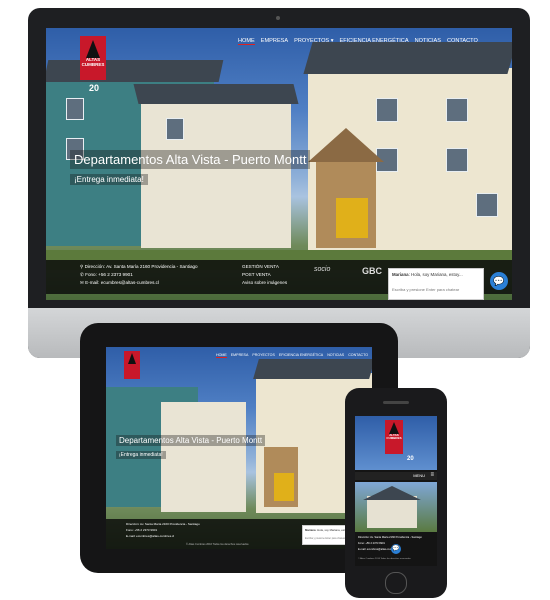  What do you see at coordinates (150, 536) in the screenshot?
I see `footer-email: E-mail: ecumbres@altas-cumbres.cl` at bounding box center [150, 536].